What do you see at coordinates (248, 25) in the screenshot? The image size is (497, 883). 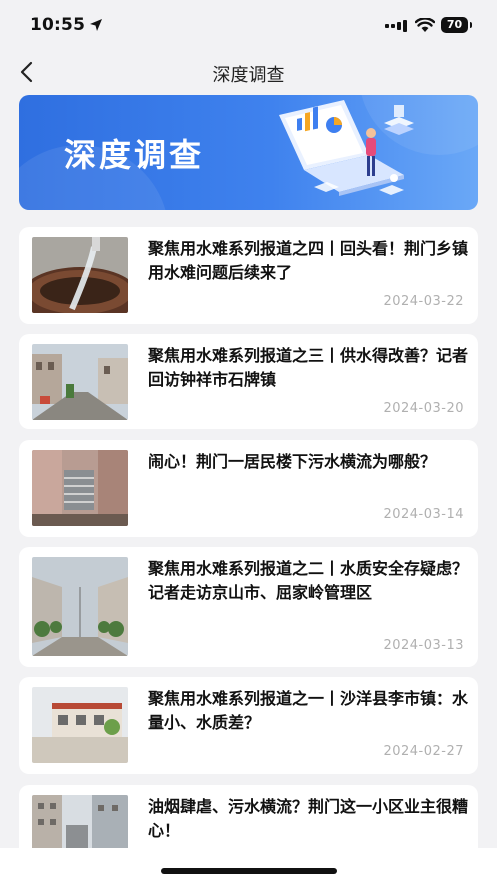 I see `status-bar: 10:55 70` at bounding box center [248, 25].